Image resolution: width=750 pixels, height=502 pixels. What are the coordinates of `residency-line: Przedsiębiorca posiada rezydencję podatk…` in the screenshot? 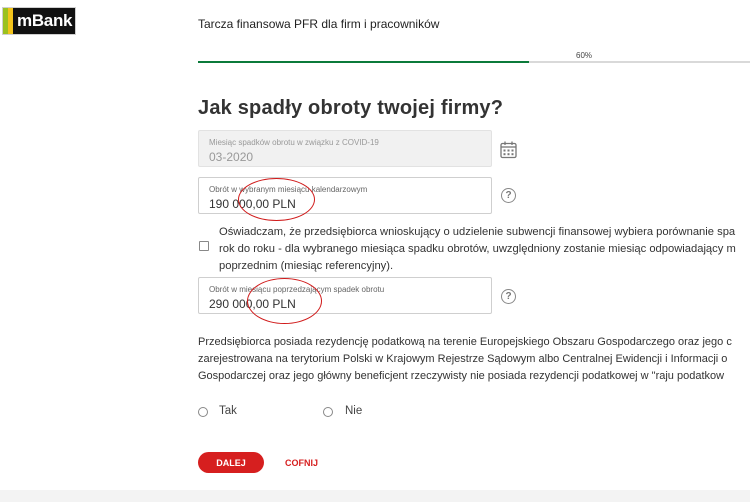 It's located at (465, 342).